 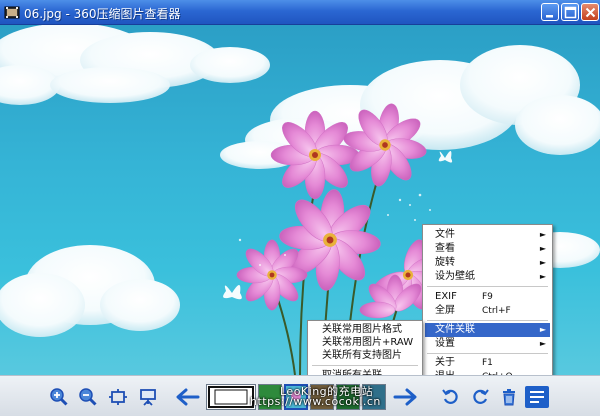 I want to click on menu-item-file-association: 文件关联 ►, so click(x=487, y=330).